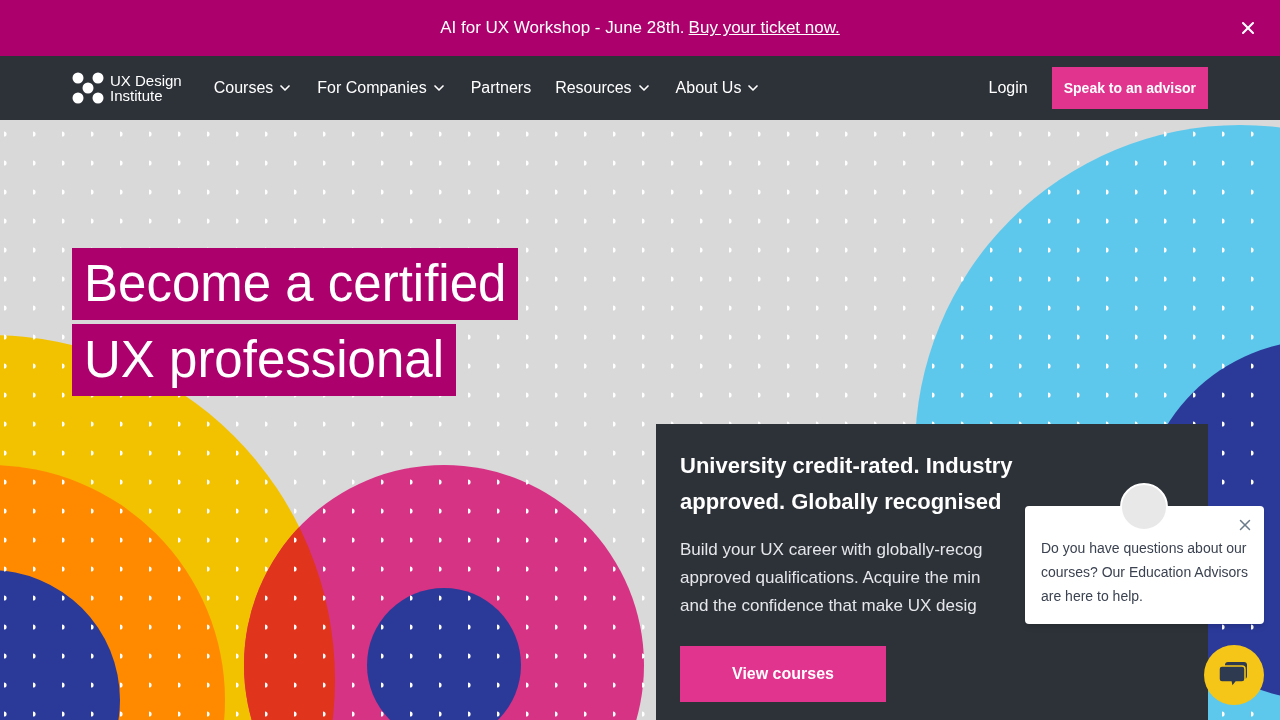  What do you see at coordinates (847, 484) in the screenshot?
I see `card-heading: University credit-rated. Industry approved. Globally recognised` at bounding box center [847, 484].